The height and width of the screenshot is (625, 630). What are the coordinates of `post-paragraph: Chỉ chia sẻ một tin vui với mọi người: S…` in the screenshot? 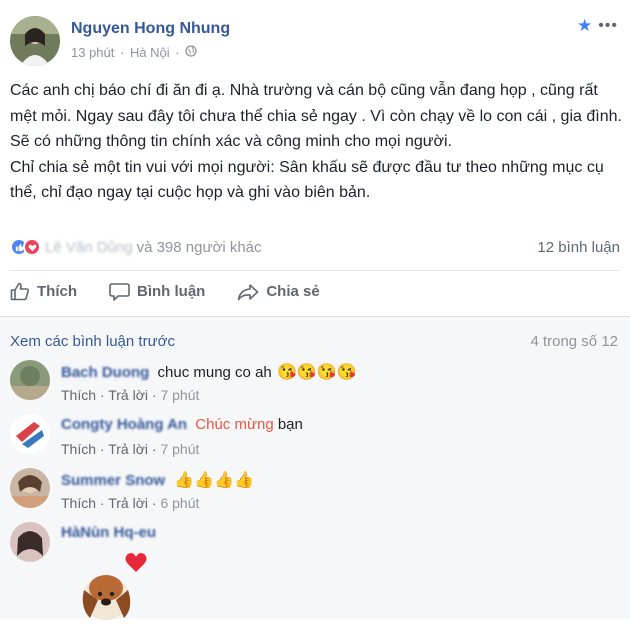 It's located at (307, 180).